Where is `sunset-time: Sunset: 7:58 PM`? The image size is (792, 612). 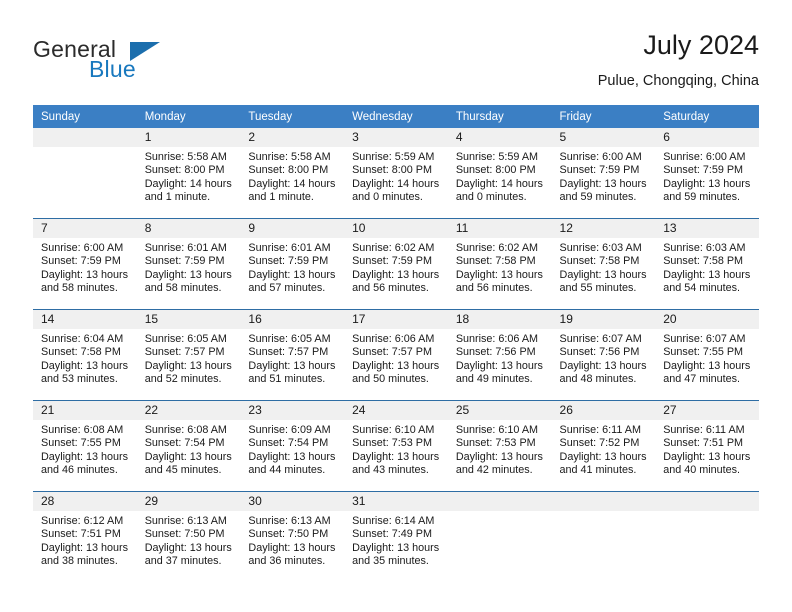
sunset-time: Sunset: 7:58 PM is located at coordinates (703, 261).